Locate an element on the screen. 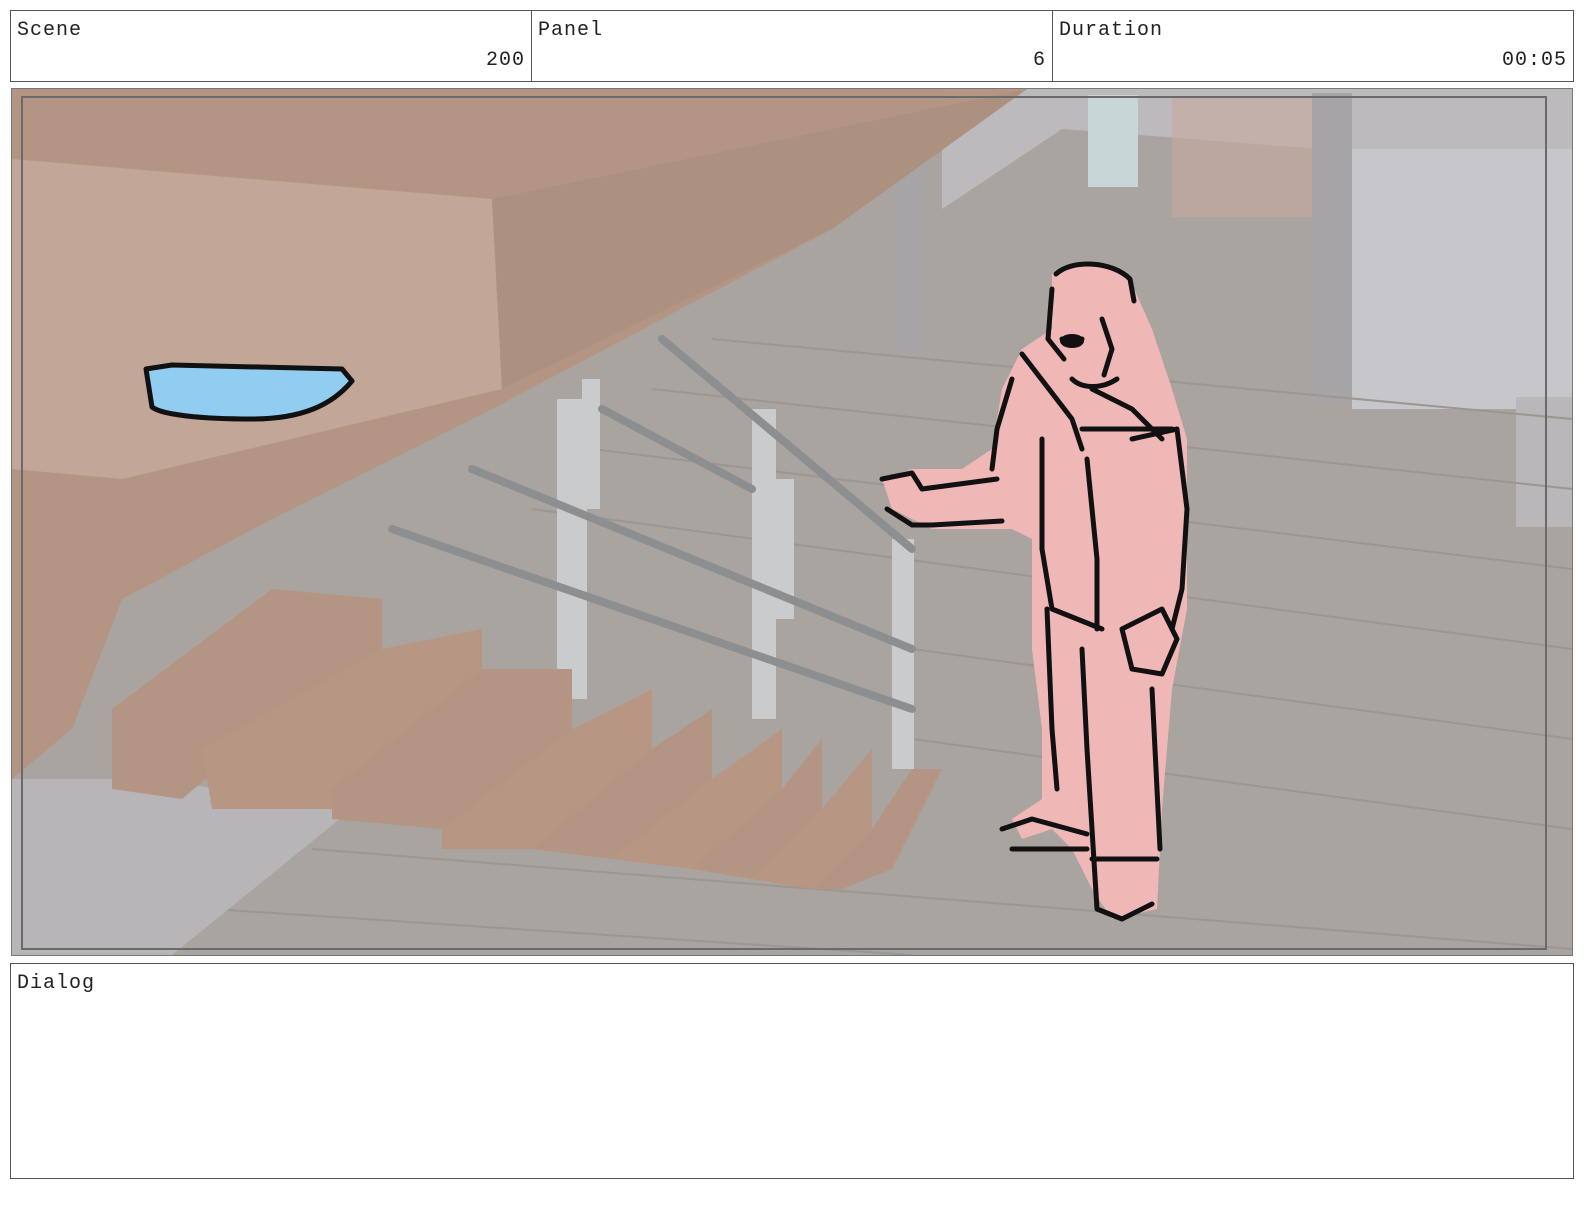  scene-field: Scene 200 is located at coordinates (271, 46).